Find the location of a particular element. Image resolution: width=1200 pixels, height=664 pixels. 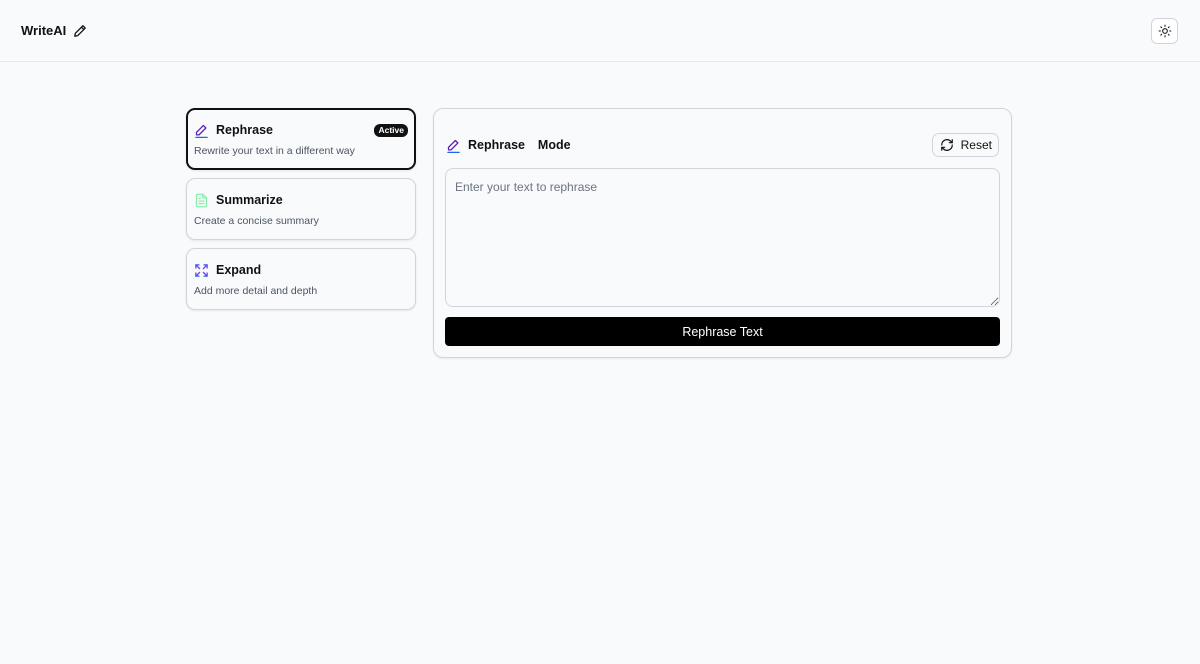

mode-card-summarize: Summarize Create a concise summary is located at coordinates (301, 209).